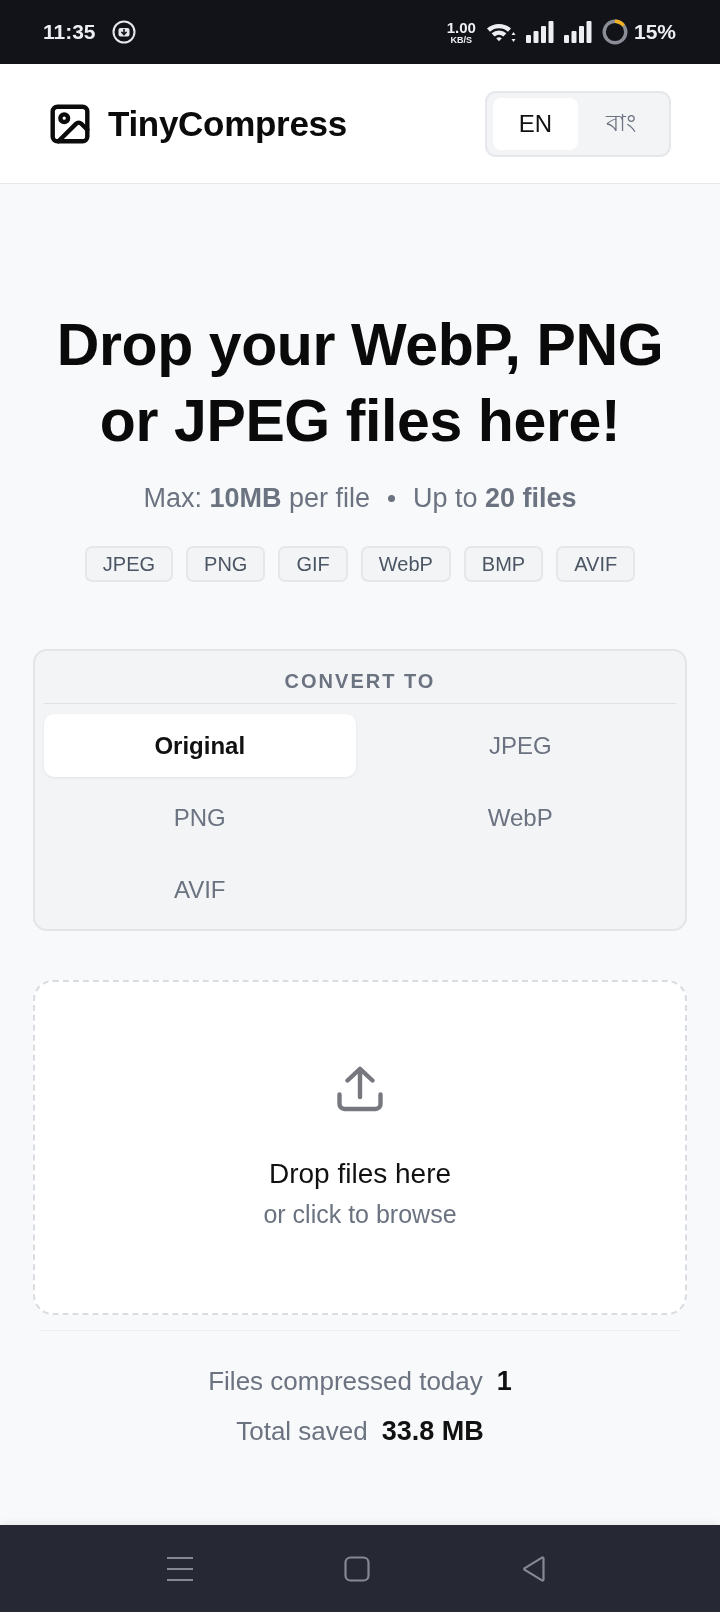  I want to click on stat-label: Files compressed today, so click(345, 1381).